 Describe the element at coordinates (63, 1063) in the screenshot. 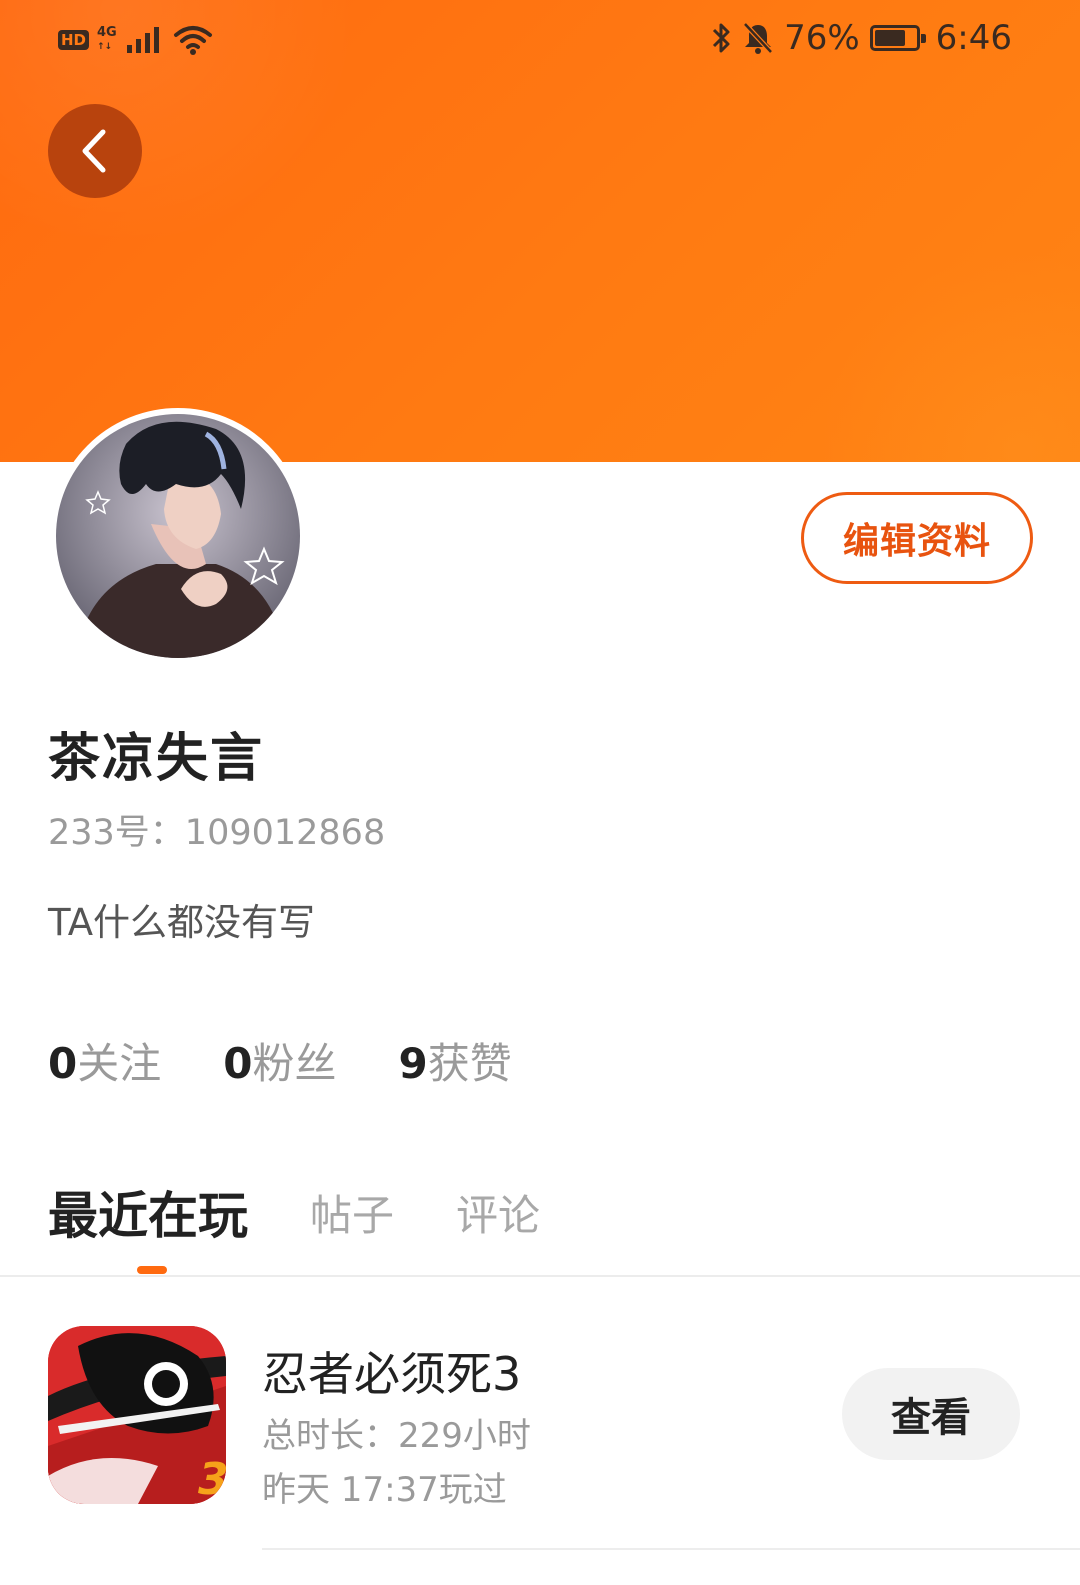

I see `following-count: 0` at that location.